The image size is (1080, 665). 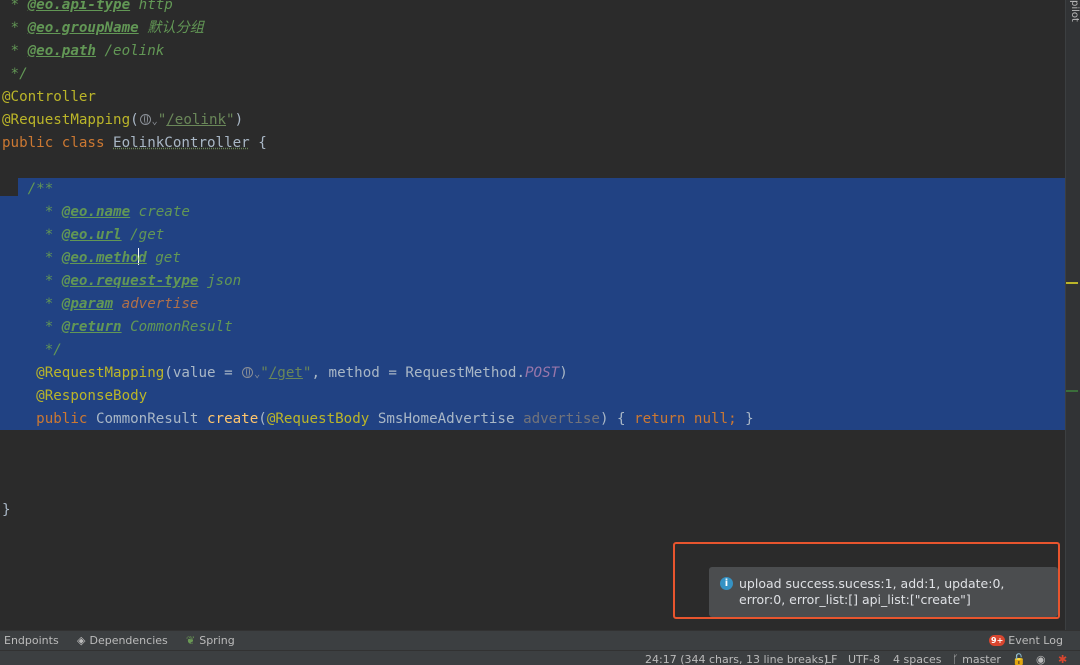 I want to click on caret-position: 24:17 (344 chars, 13 line breaks), so click(x=736, y=659).